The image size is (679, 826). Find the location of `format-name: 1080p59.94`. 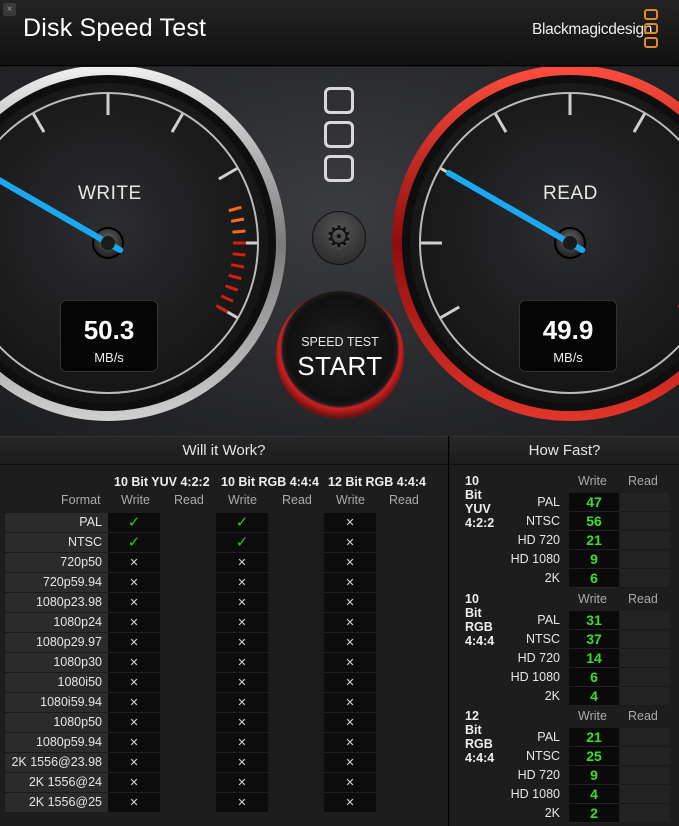

format-name: 1080p59.94 is located at coordinates (56, 743).